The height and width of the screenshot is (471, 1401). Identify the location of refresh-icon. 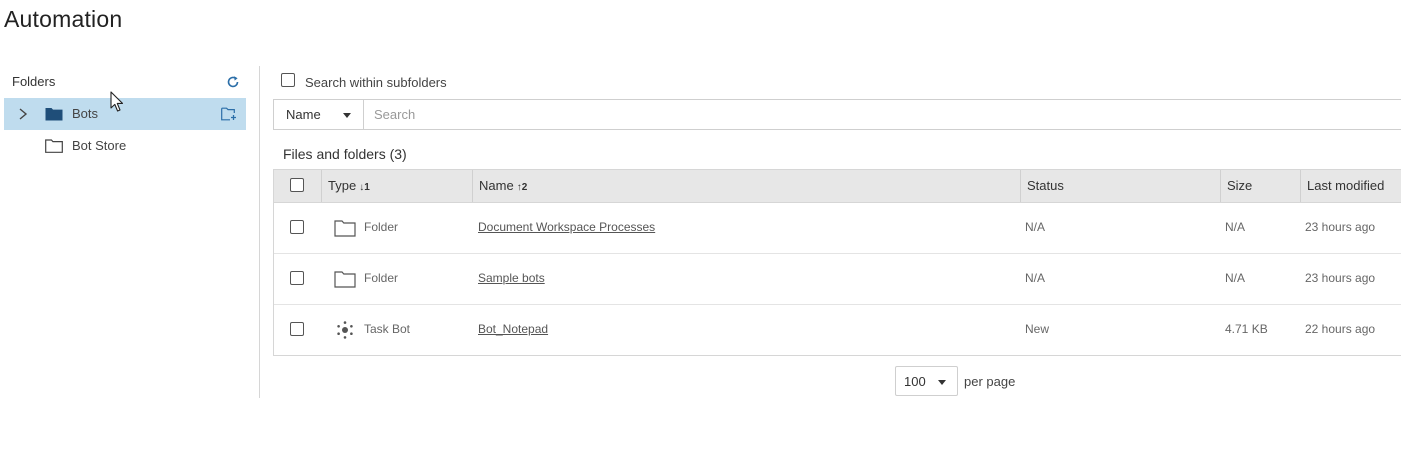
(233, 82).